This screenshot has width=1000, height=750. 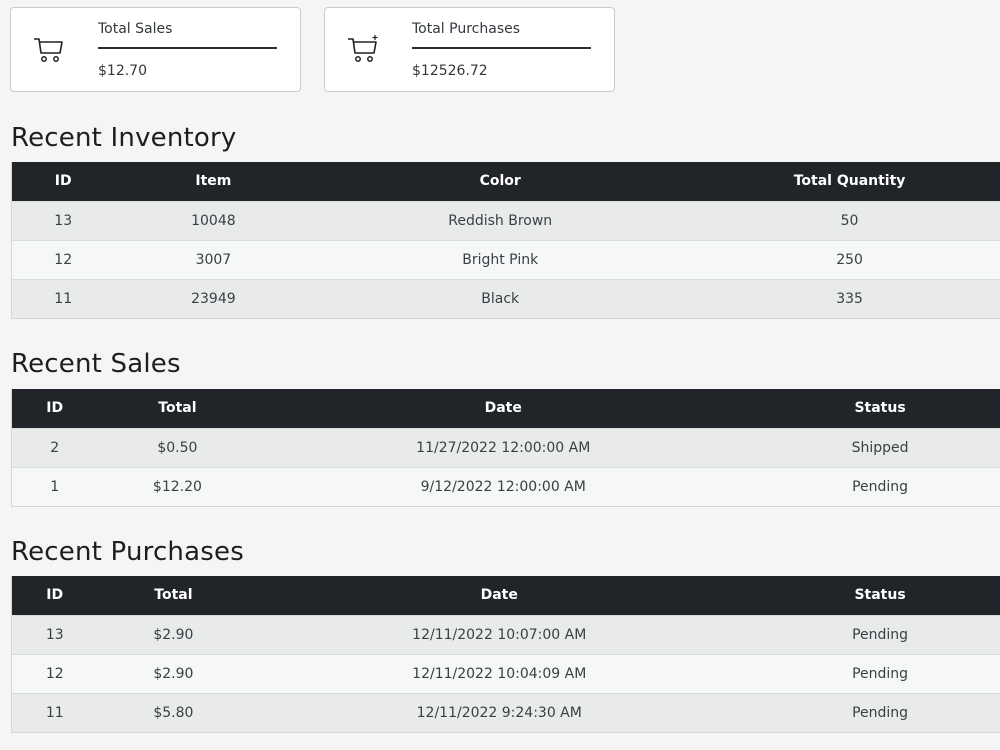 I want to click on cell-quantity: 250, so click(x=844, y=259).